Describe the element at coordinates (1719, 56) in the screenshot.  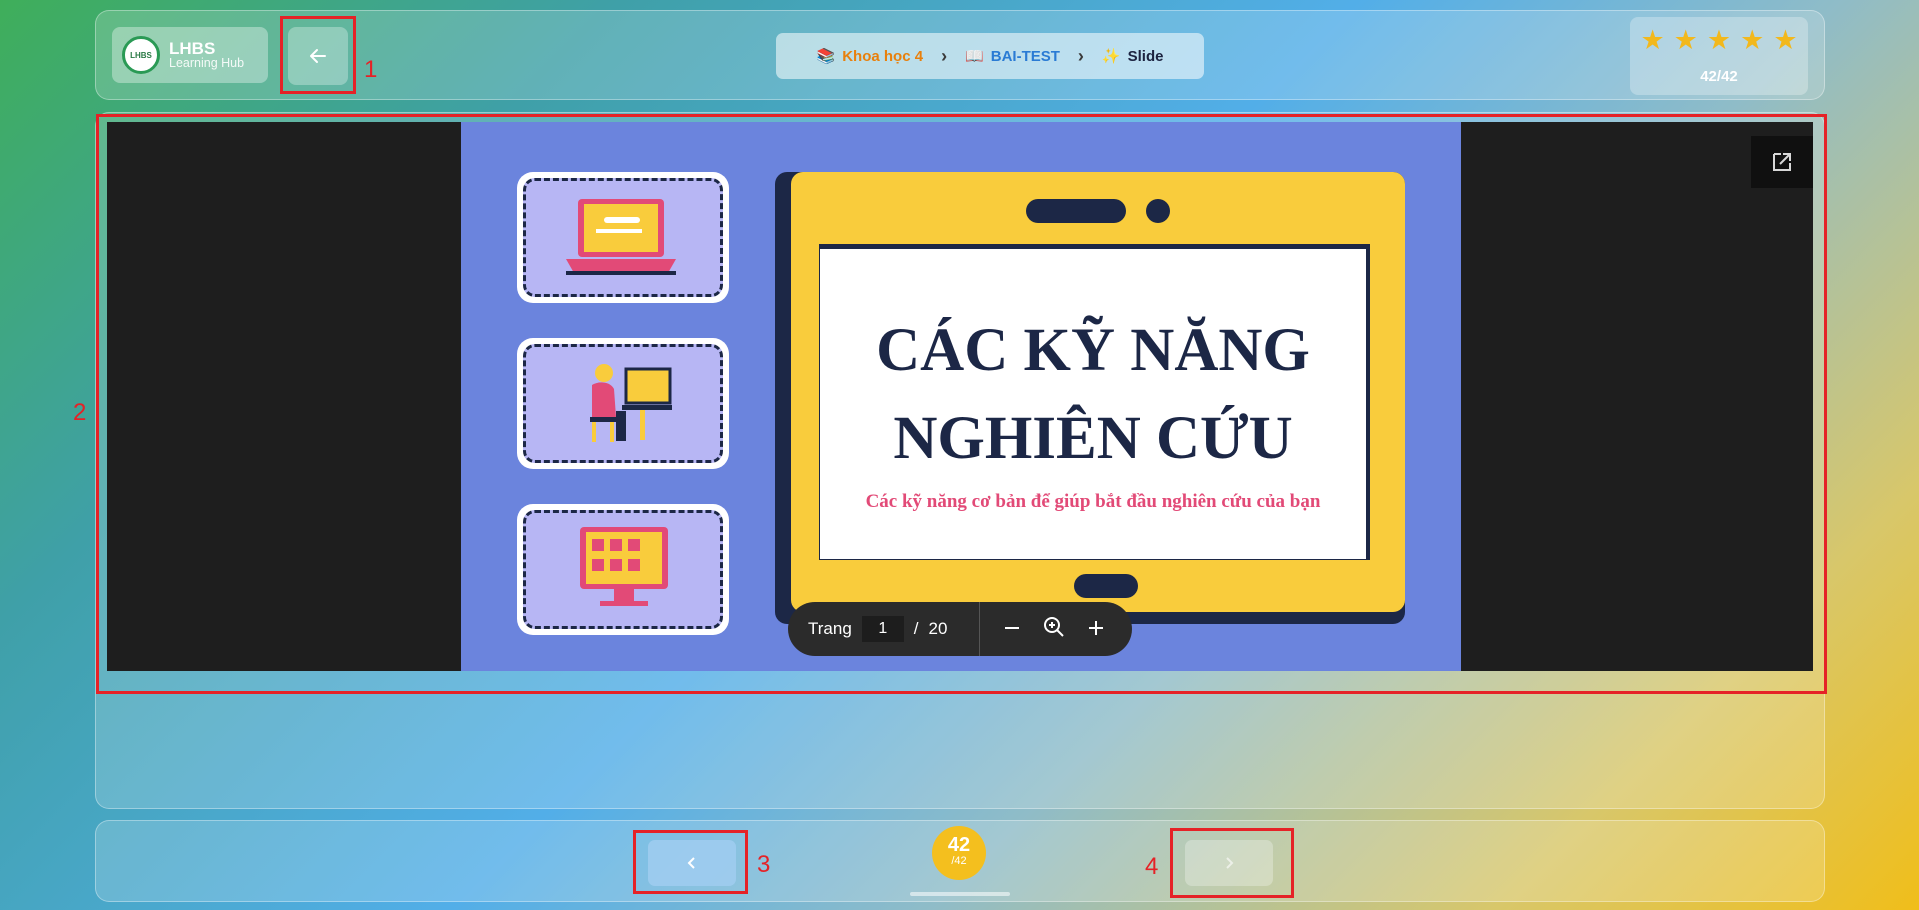
I see `progress-stars: ★ ★ ★ ★ ★ 42/42` at that location.